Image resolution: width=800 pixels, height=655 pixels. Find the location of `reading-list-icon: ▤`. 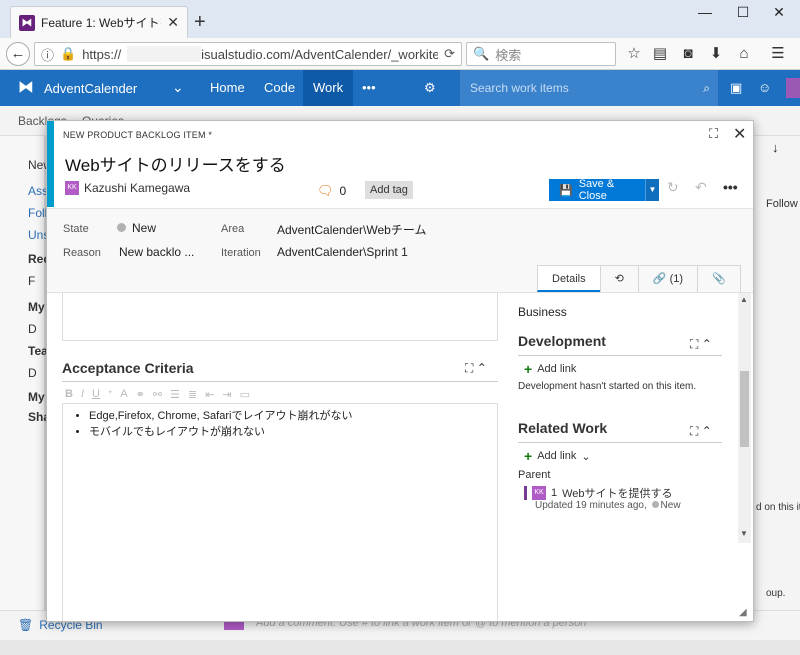

reading-list-icon: ▤ is located at coordinates (660, 54).